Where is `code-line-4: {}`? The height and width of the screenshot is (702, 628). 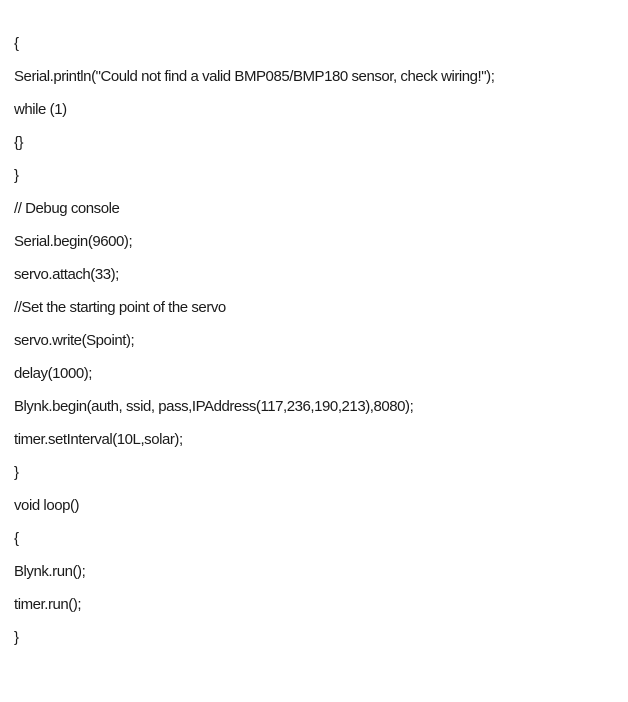
code-line-4: {} is located at coordinates (19, 142).